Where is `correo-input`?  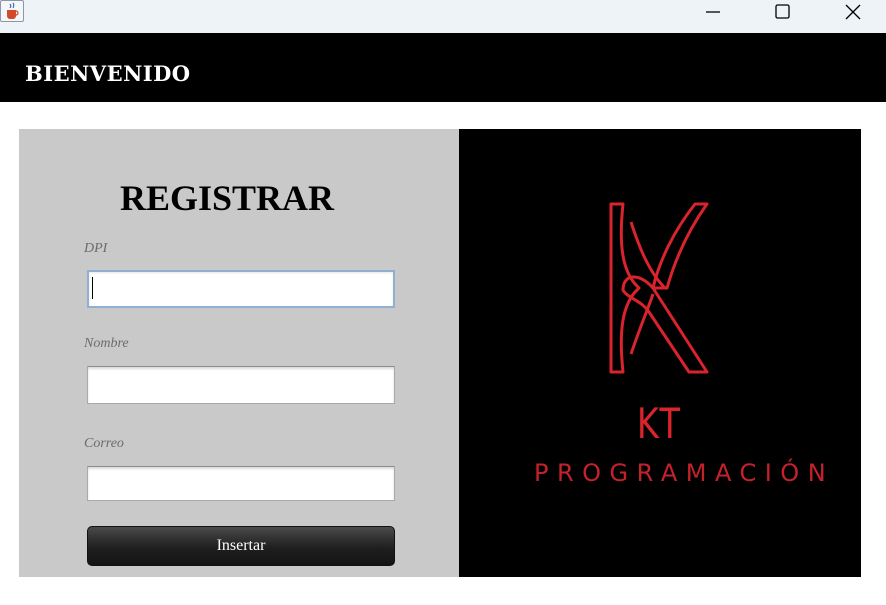 correo-input is located at coordinates (241, 483).